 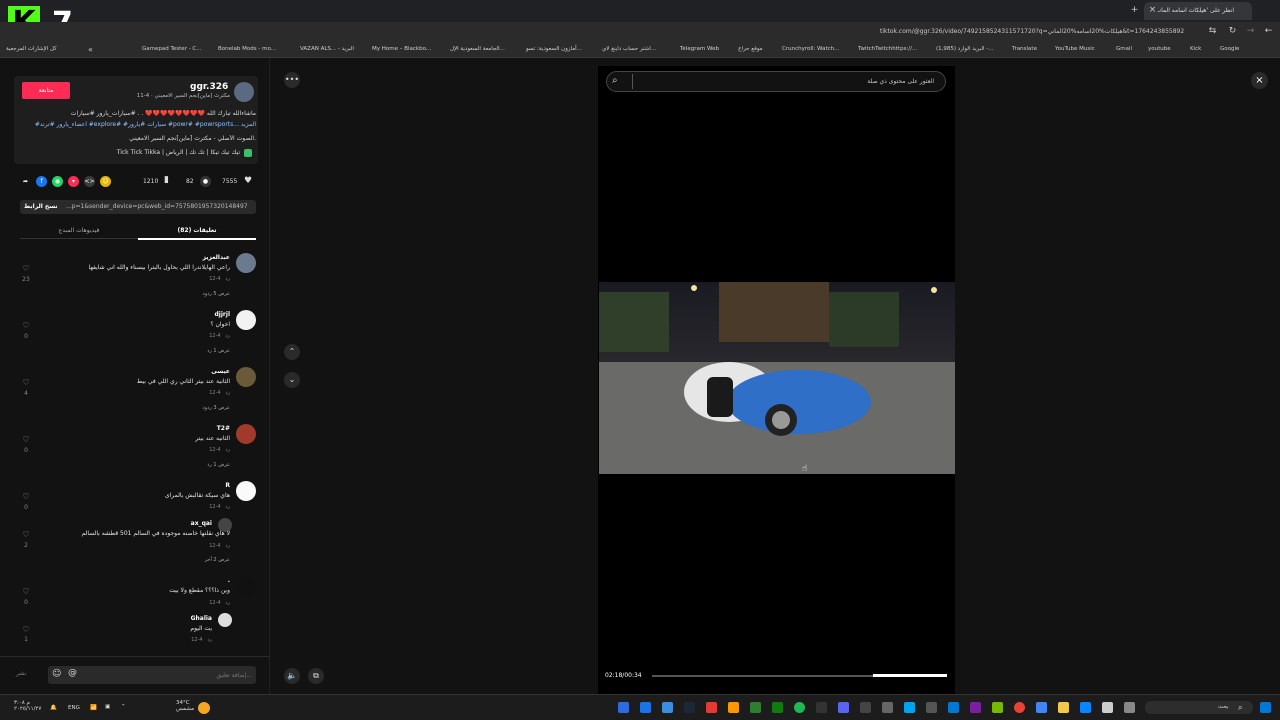 What do you see at coordinates (1198, 11) in the screenshot?
I see `tab-active: انظر على 'هيلكات اسامه المانـ` at bounding box center [1198, 11].